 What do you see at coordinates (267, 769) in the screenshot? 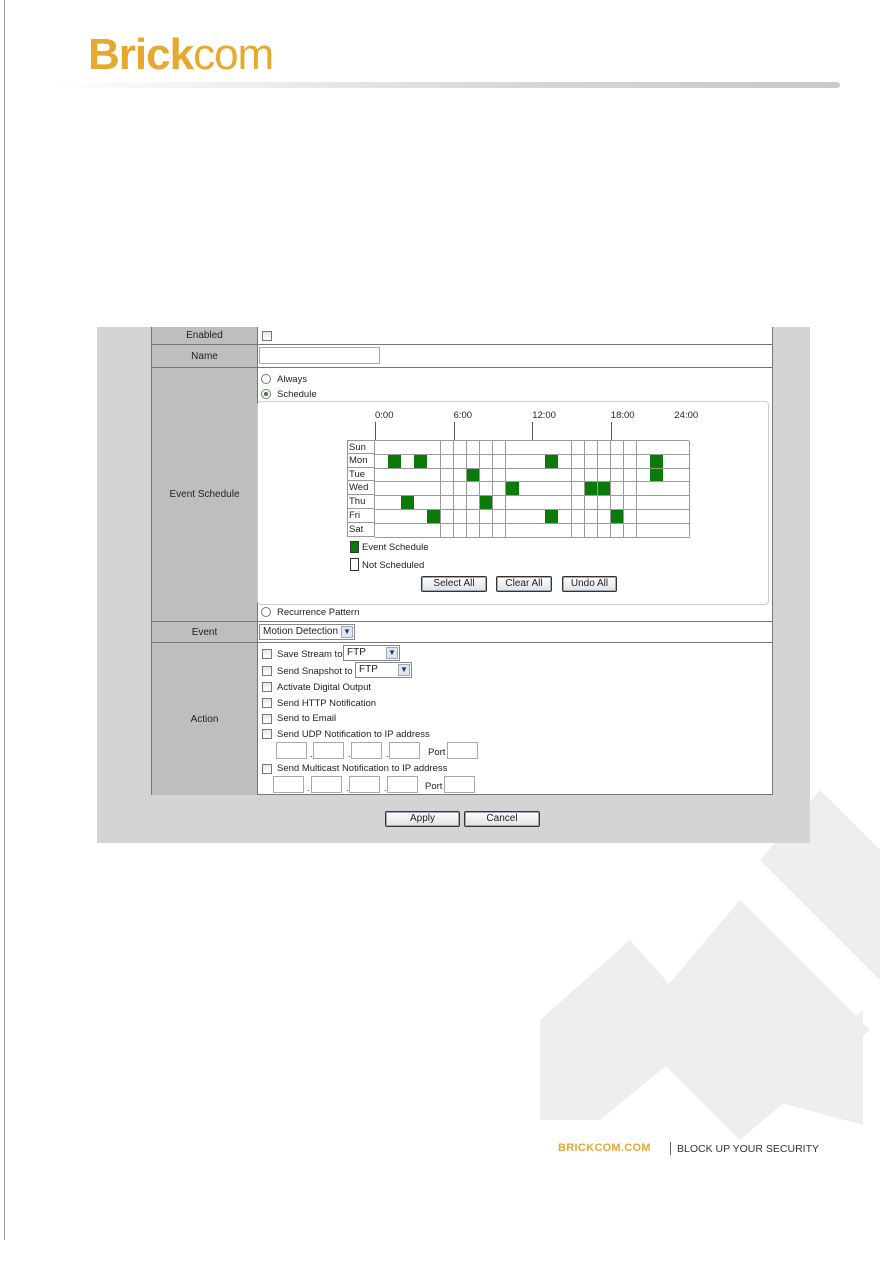
I see `multicast-checkbox` at bounding box center [267, 769].